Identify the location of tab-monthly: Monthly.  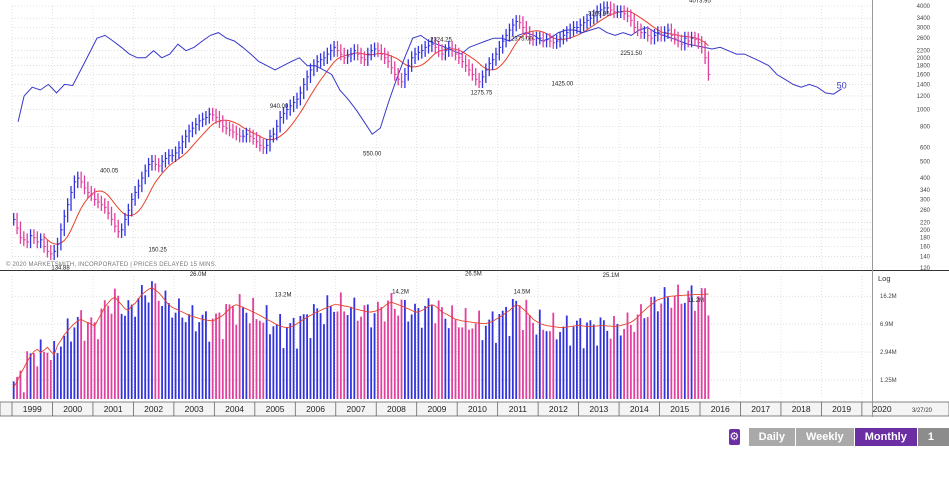
(886, 437).